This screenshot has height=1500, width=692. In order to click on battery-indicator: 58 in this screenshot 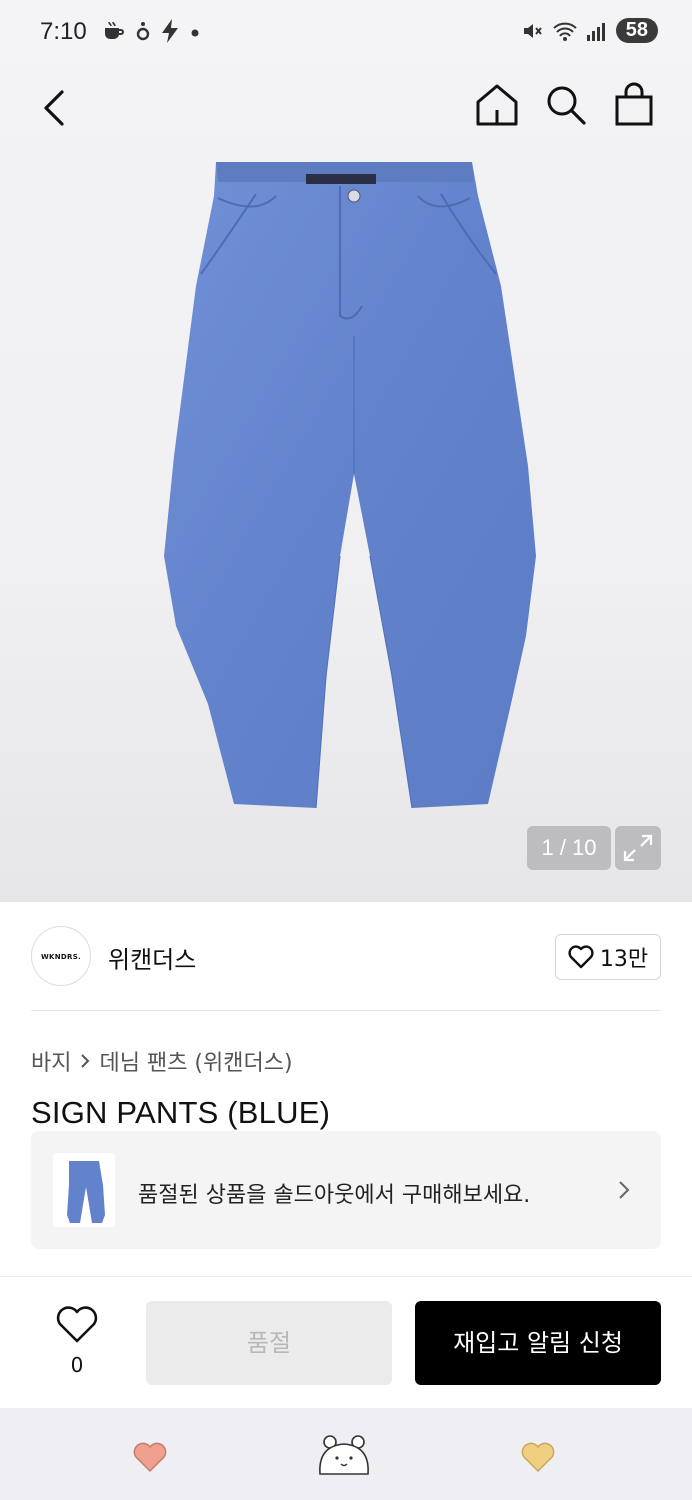, I will do `click(636, 30)`.